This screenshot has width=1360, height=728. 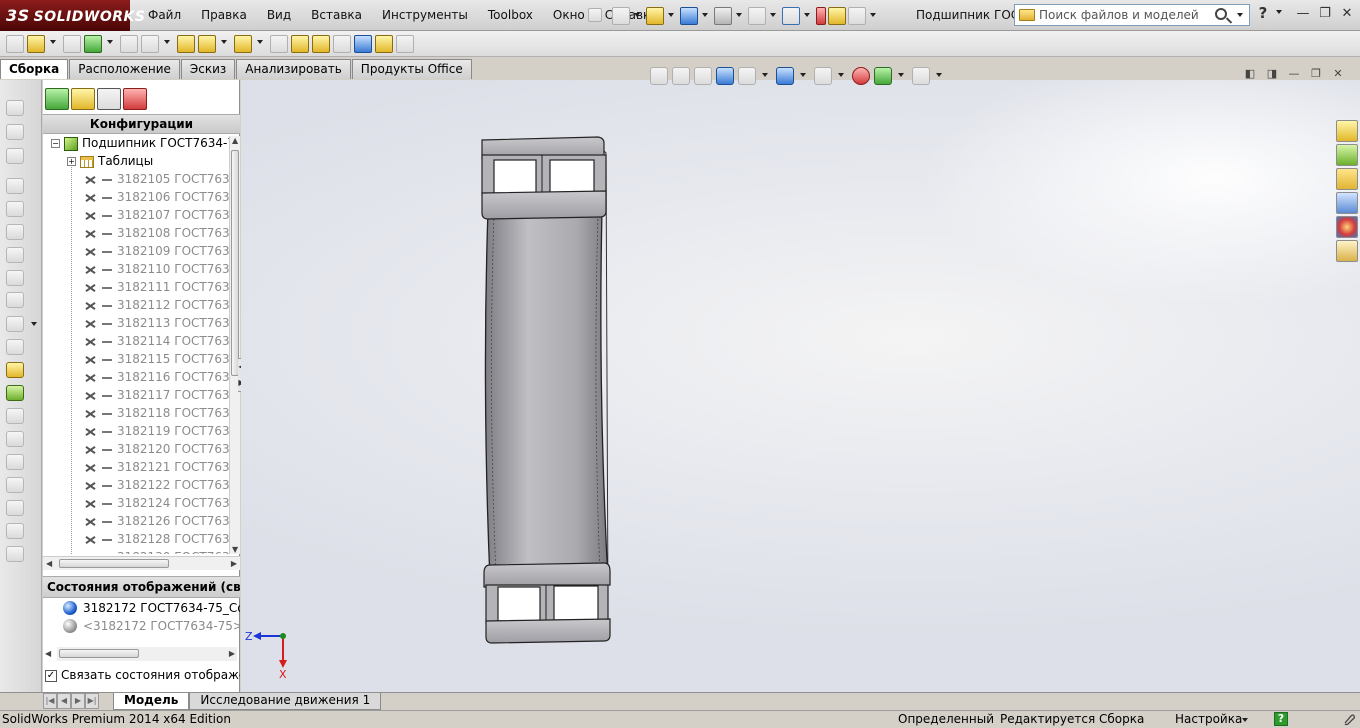 What do you see at coordinates (510, 15) in the screenshot?
I see `menu-toolbox: Toolbox` at bounding box center [510, 15].